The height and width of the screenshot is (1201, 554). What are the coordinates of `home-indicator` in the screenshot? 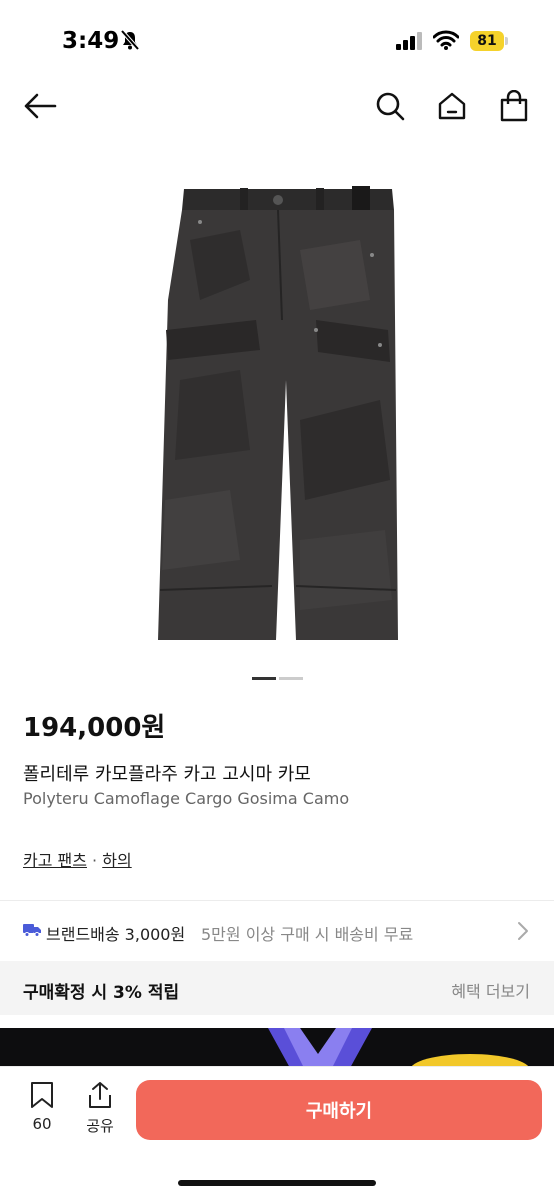 It's located at (277, 1183).